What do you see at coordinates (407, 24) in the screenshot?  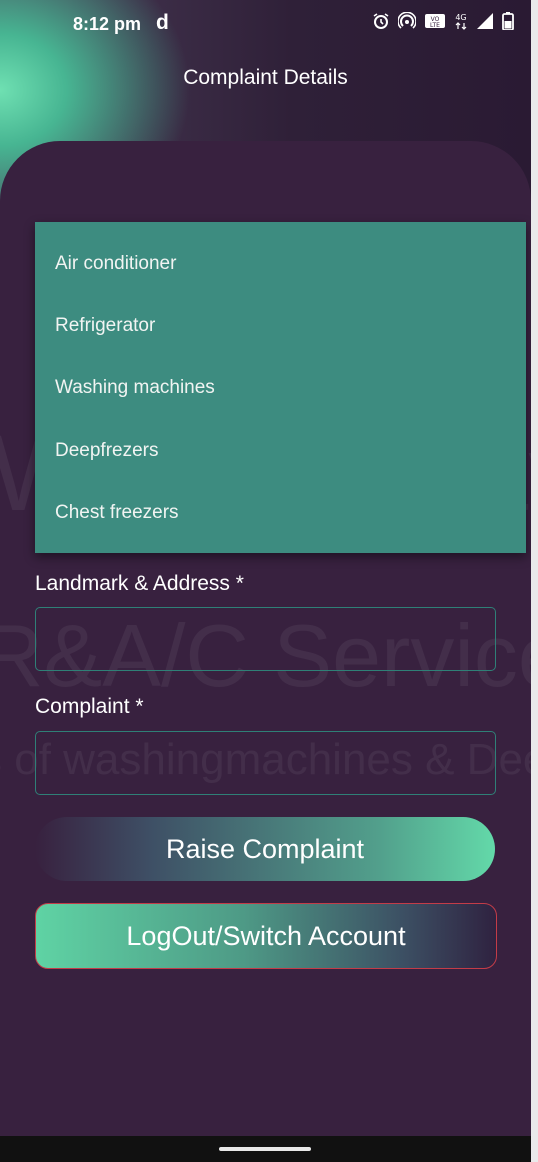 I see `hotspot-icon` at bounding box center [407, 24].